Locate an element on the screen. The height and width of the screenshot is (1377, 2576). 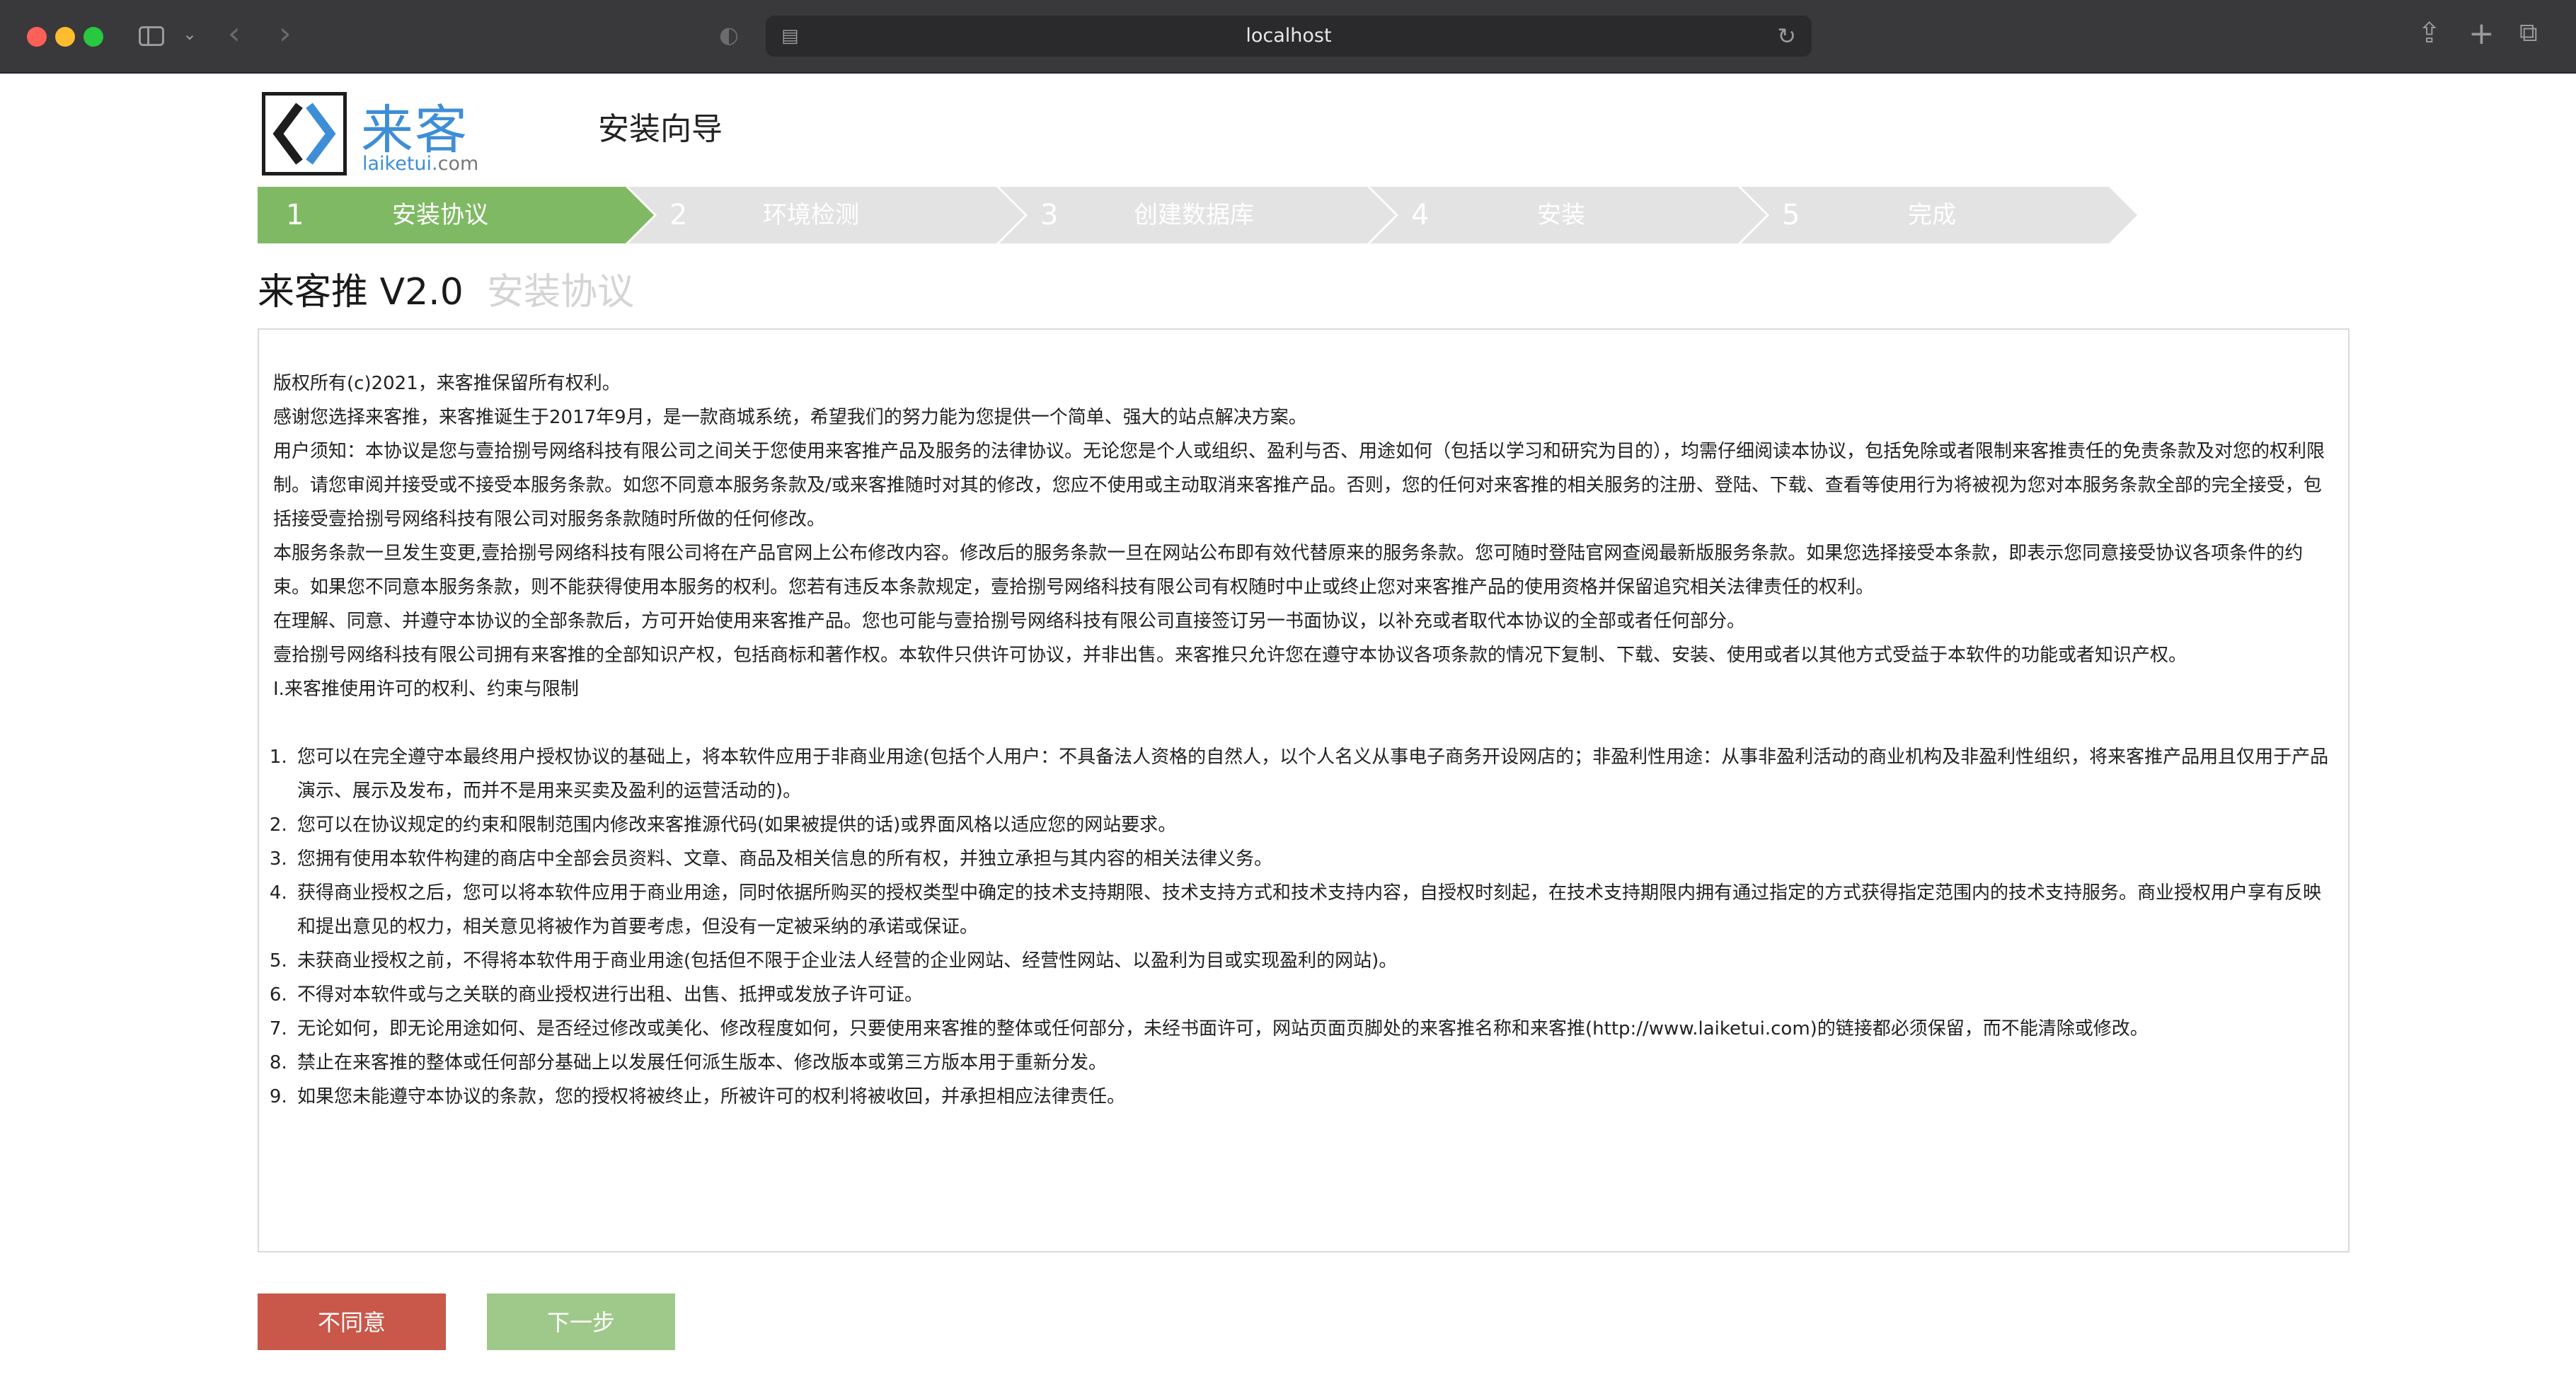
share-icon: ⇪ is located at coordinates (2430, 33).